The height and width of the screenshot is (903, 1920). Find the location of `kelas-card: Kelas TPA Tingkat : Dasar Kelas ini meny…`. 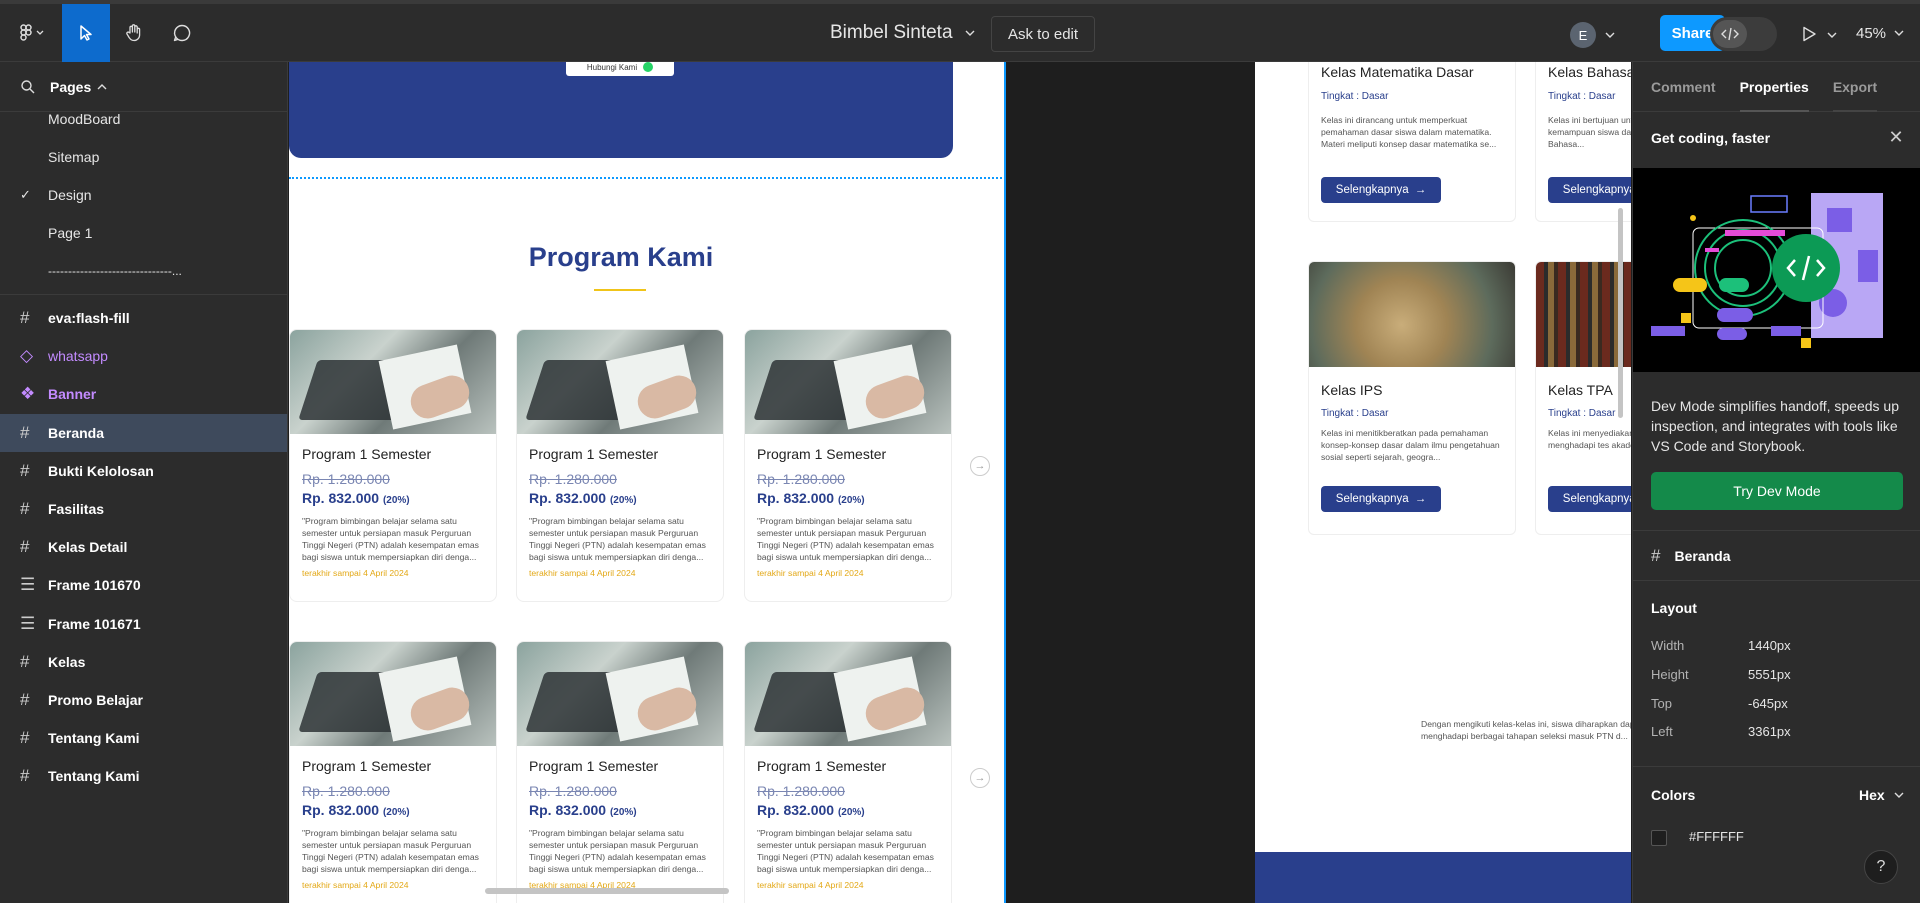

kelas-card: Kelas TPA Tingkat : Dasar Kelas ini meny… is located at coordinates (1583, 398).